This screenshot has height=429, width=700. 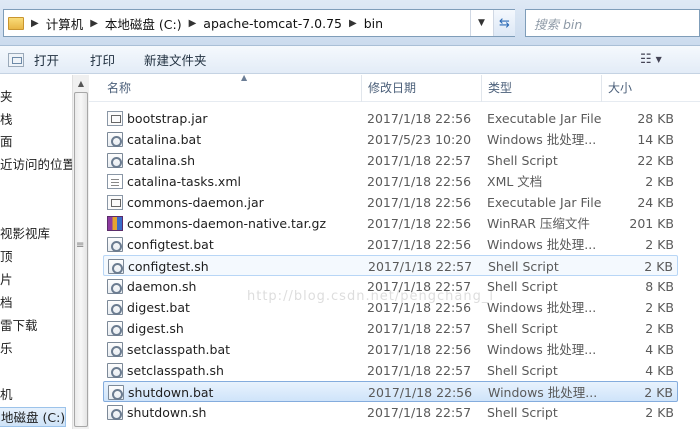 What do you see at coordinates (65, 23) in the screenshot?
I see `breadcrumb-computer: 计算机` at bounding box center [65, 23].